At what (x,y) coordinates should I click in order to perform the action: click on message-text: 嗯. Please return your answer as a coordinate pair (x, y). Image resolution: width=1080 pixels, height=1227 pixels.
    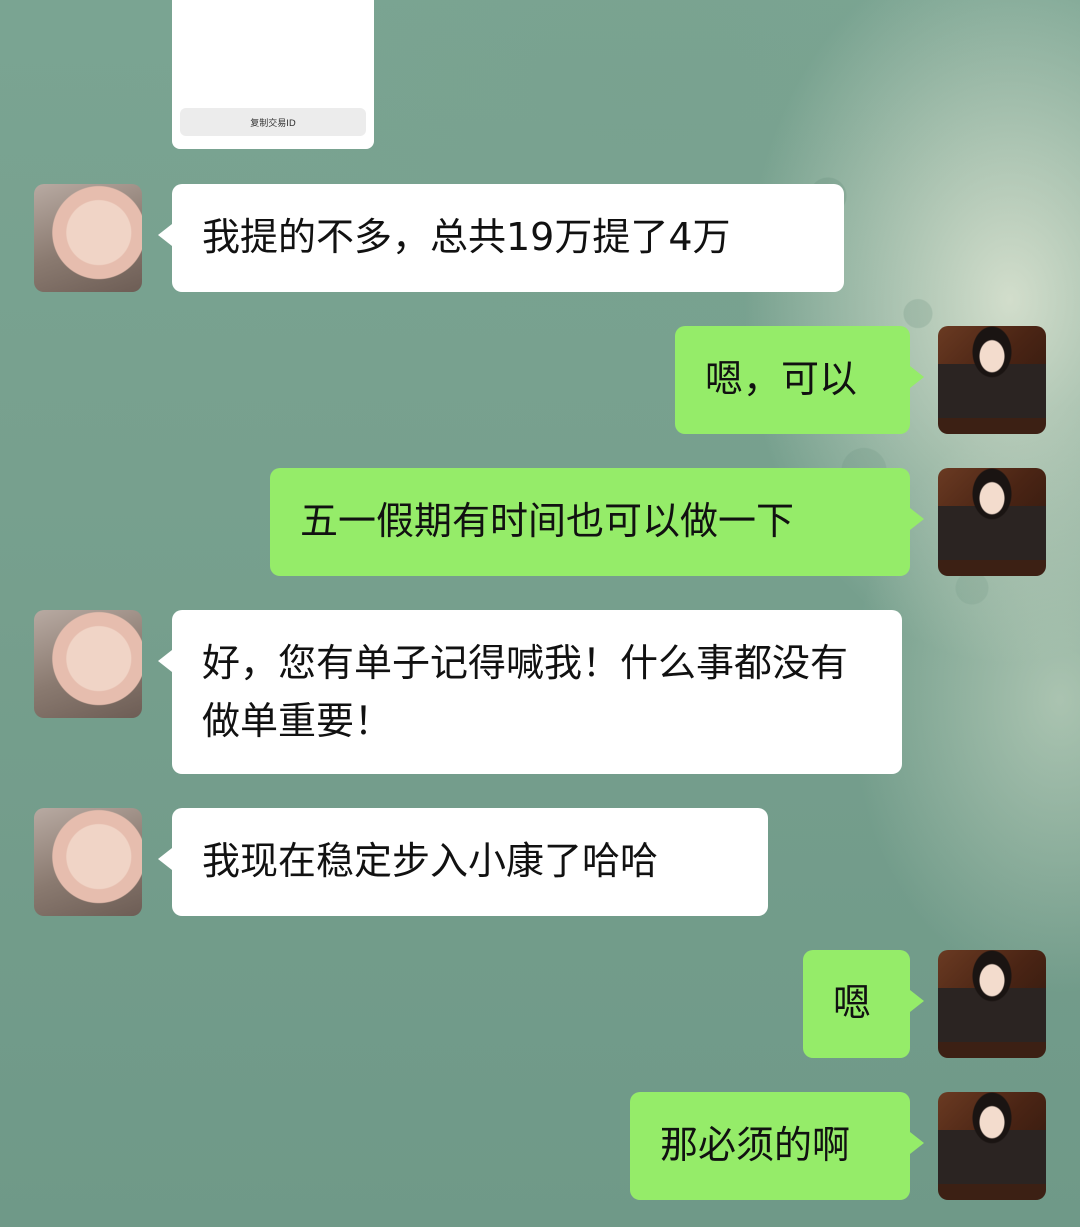
    Looking at the image, I should click on (852, 1003).